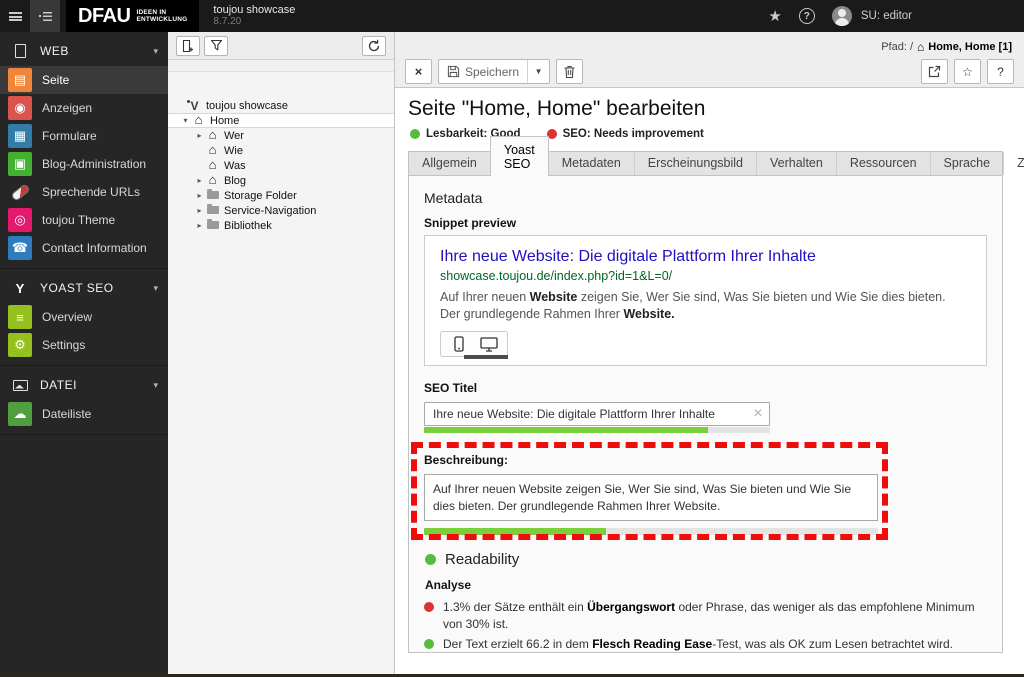 The width and height of the screenshot is (1024, 677). Describe the element at coordinates (155, 50) in the screenshot. I see `chevron-down-icon: ▾` at that location.